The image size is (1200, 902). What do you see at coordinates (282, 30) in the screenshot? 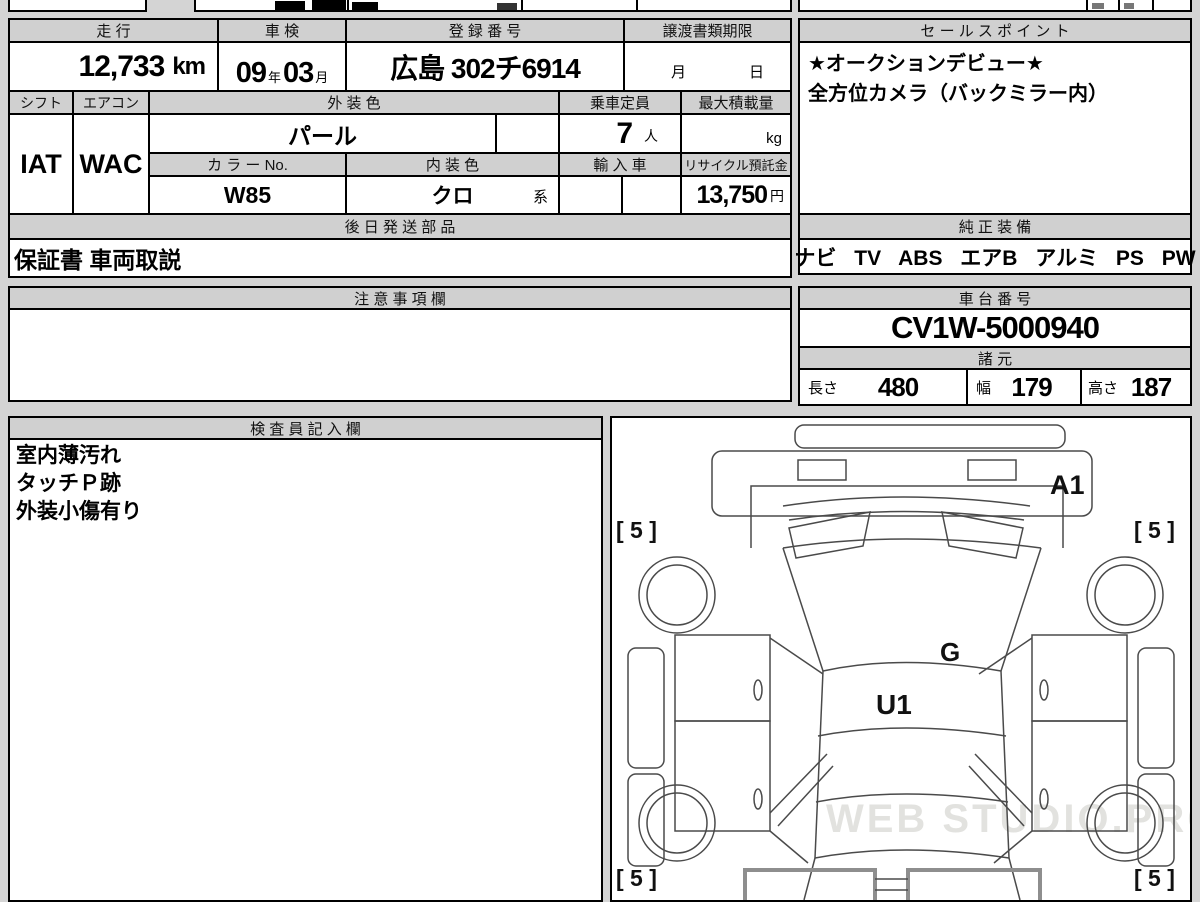
I see `inspection-header: 車 検` at bounding box center [282, 30].